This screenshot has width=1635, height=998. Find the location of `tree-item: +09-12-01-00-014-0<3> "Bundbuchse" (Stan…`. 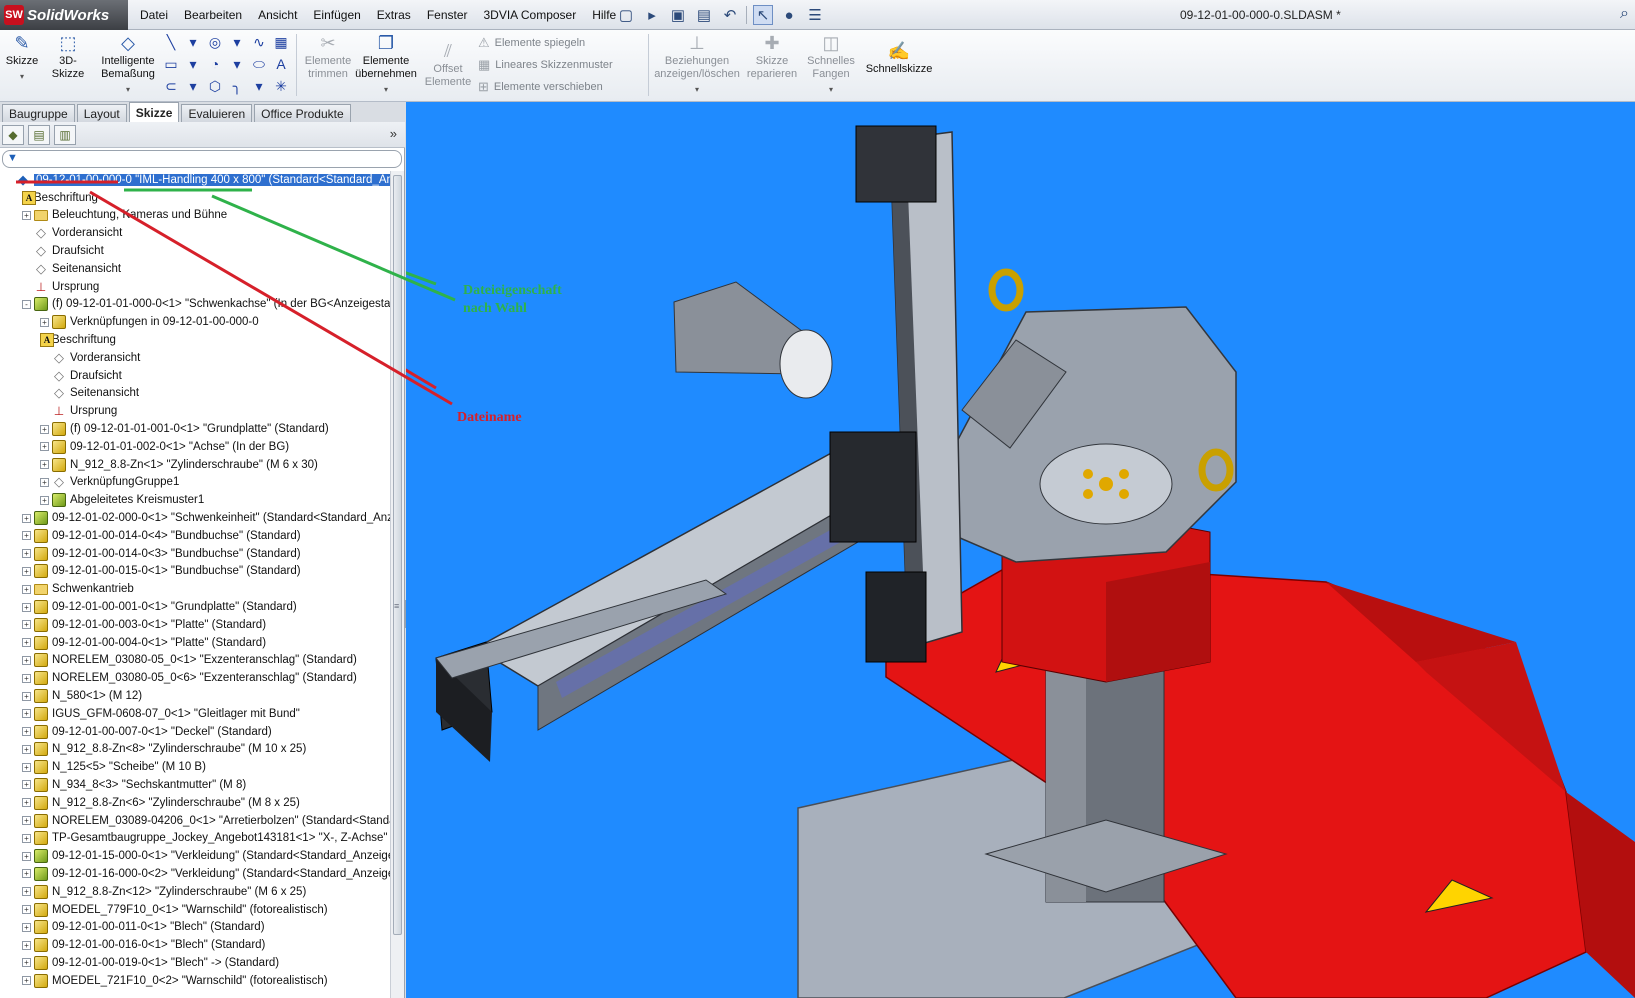

tree-item: +09-12-01-00-014-0<3> "Bundbuchse" (Stan… is located at coordinates (195, 554).